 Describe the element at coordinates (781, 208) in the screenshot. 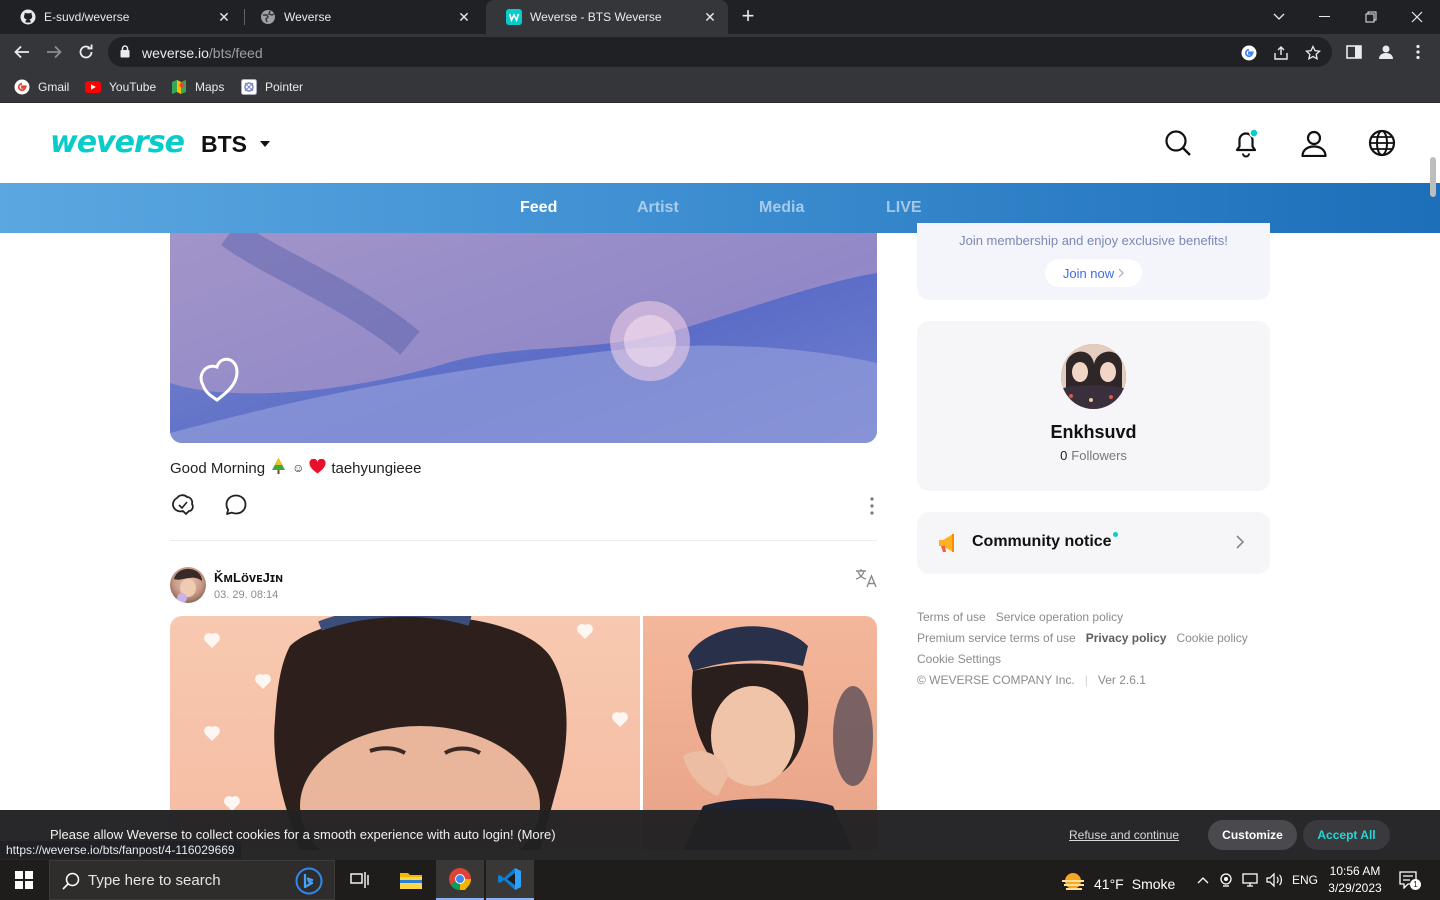

I see `tab-media: Media` at that location.